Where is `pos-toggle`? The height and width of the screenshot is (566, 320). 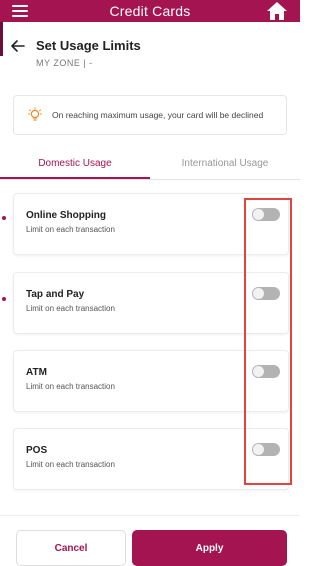
pos-toggle is located at coordinates (266, 449).